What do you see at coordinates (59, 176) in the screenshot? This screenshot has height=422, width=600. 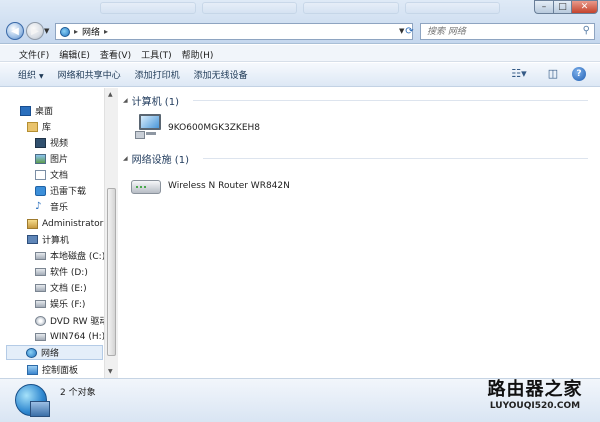 I see `nav-label: 文档` at bounding box center [59, 176].